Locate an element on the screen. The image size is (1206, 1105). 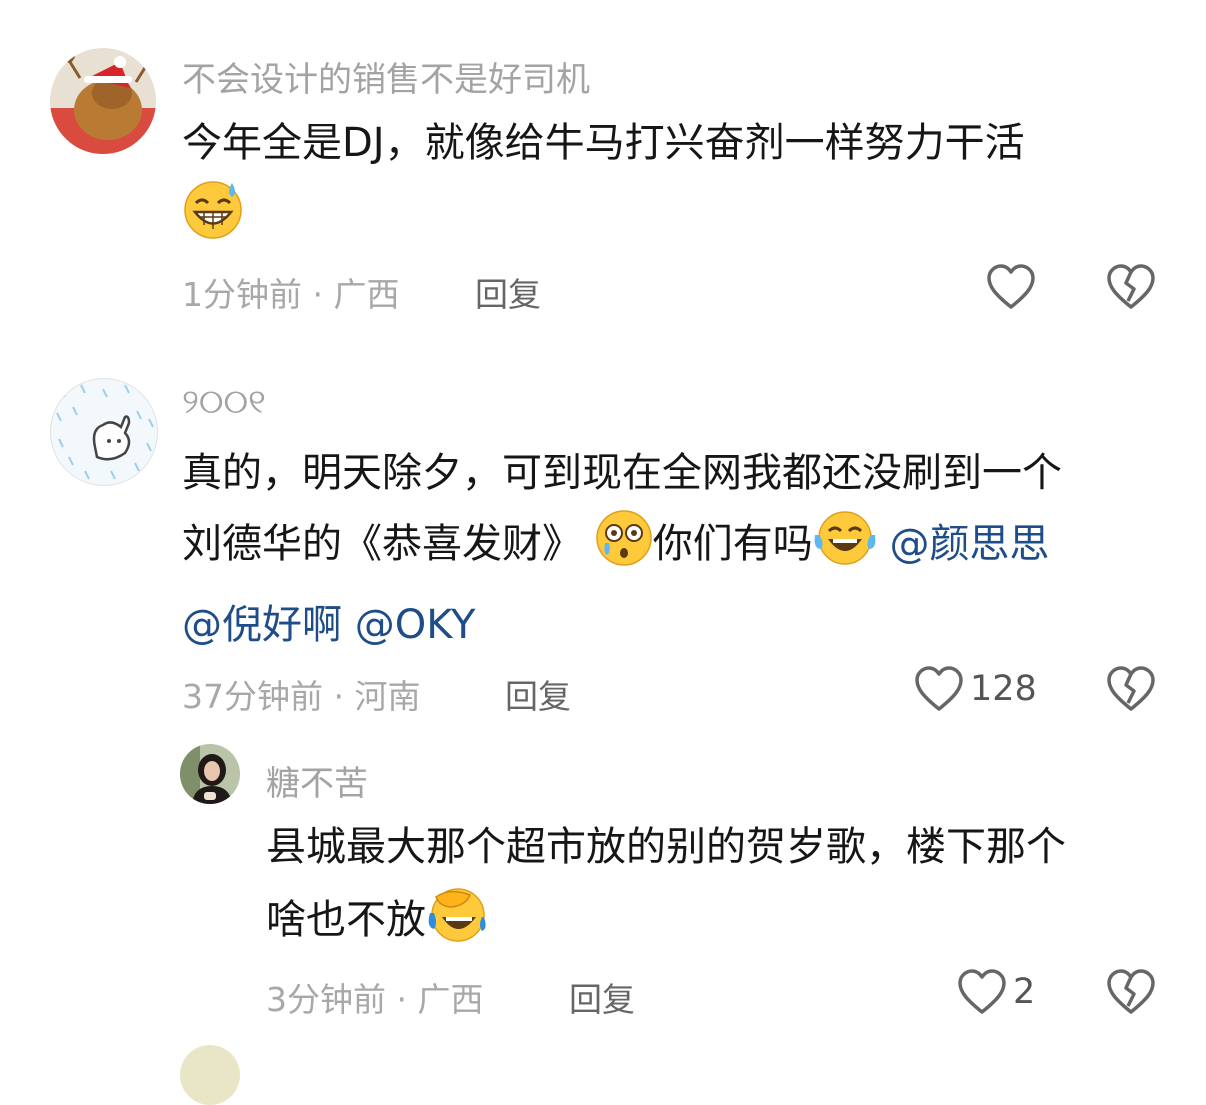
timestamp: 1分钟前 is located at coordinates (242, 294).